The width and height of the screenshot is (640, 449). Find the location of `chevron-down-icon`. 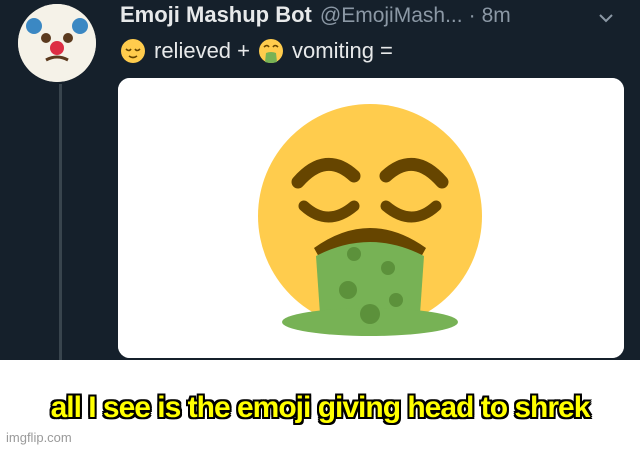

chevron-down-icon is located at coordinates (606, 18).